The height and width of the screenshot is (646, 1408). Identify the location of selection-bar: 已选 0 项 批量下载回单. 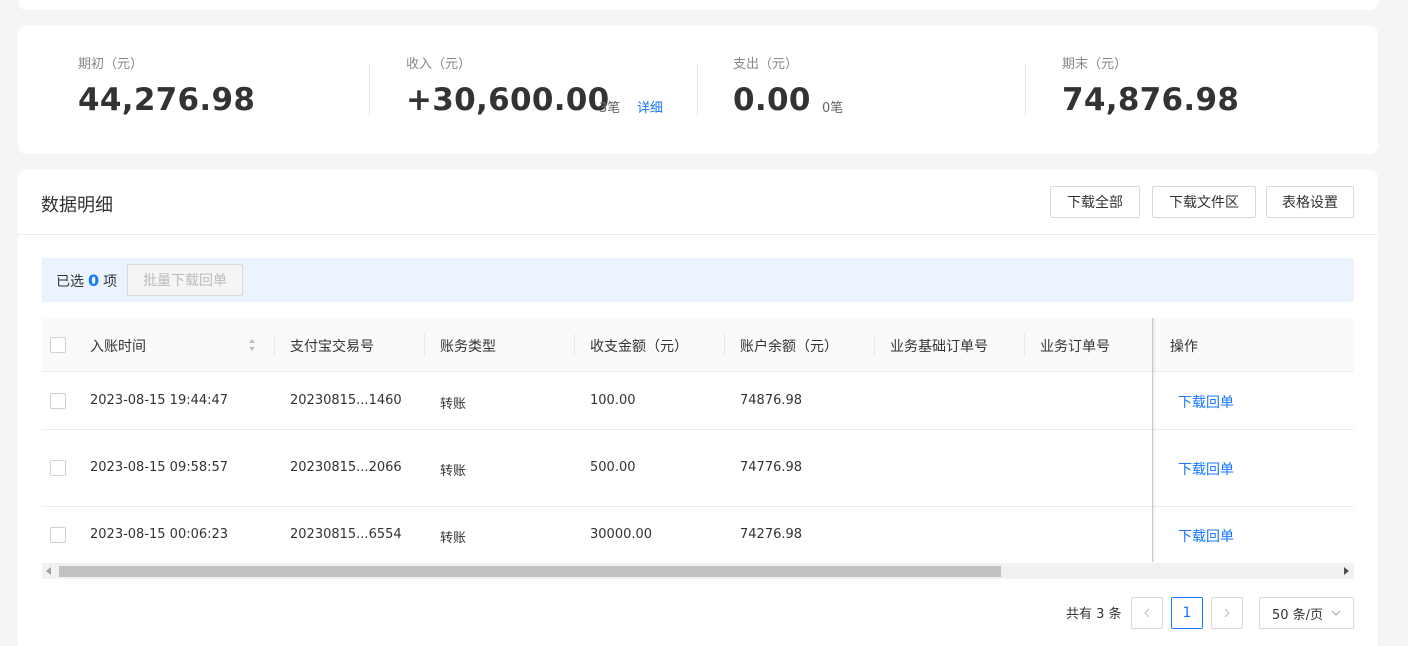
(698, 280).